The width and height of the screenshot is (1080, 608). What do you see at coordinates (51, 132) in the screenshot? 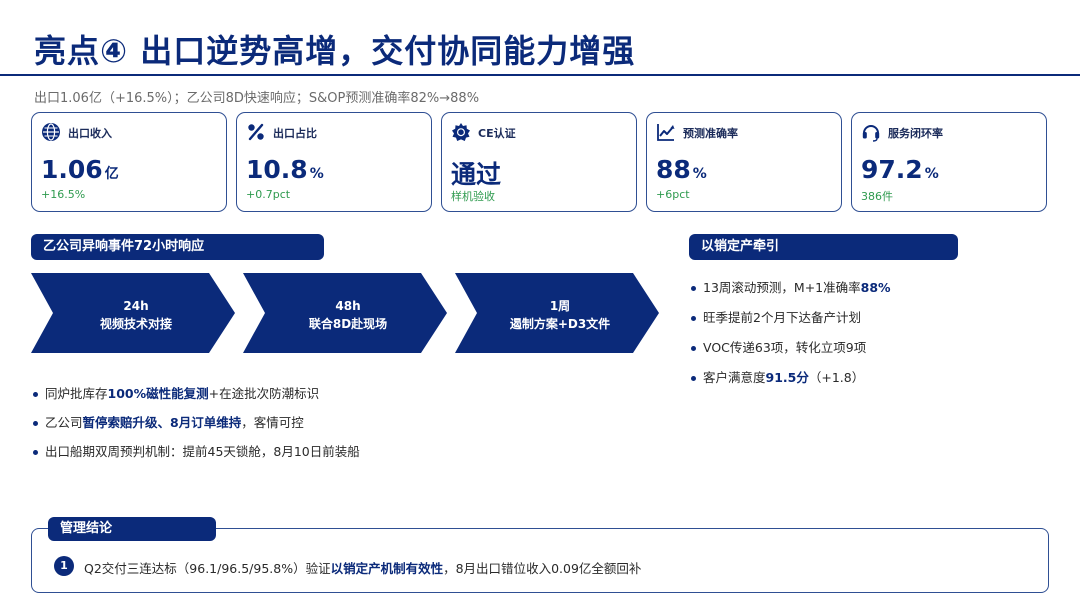
I see `globe-icon` at bounding box center [51, 132].